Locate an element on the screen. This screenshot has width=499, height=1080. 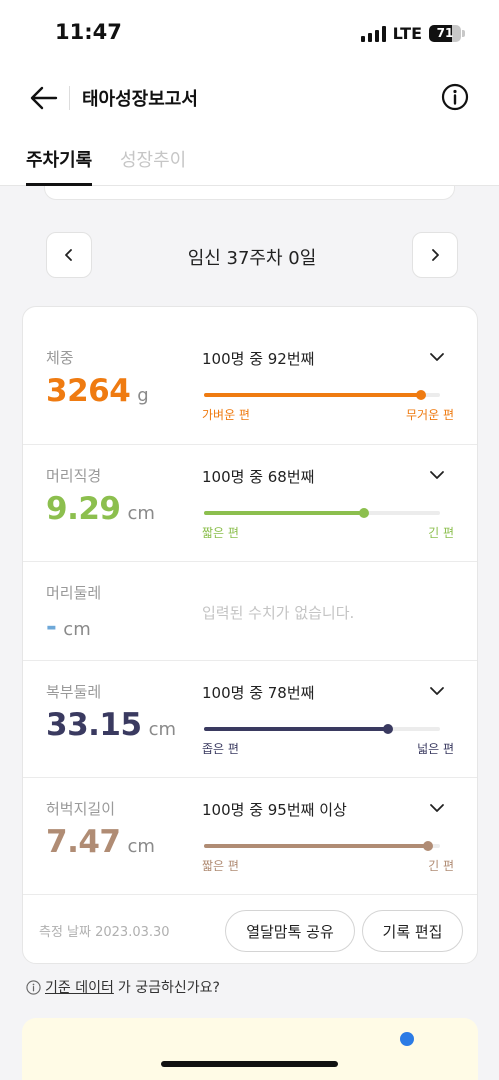
banner-badge-icon is located at coordinates (407, 1039).